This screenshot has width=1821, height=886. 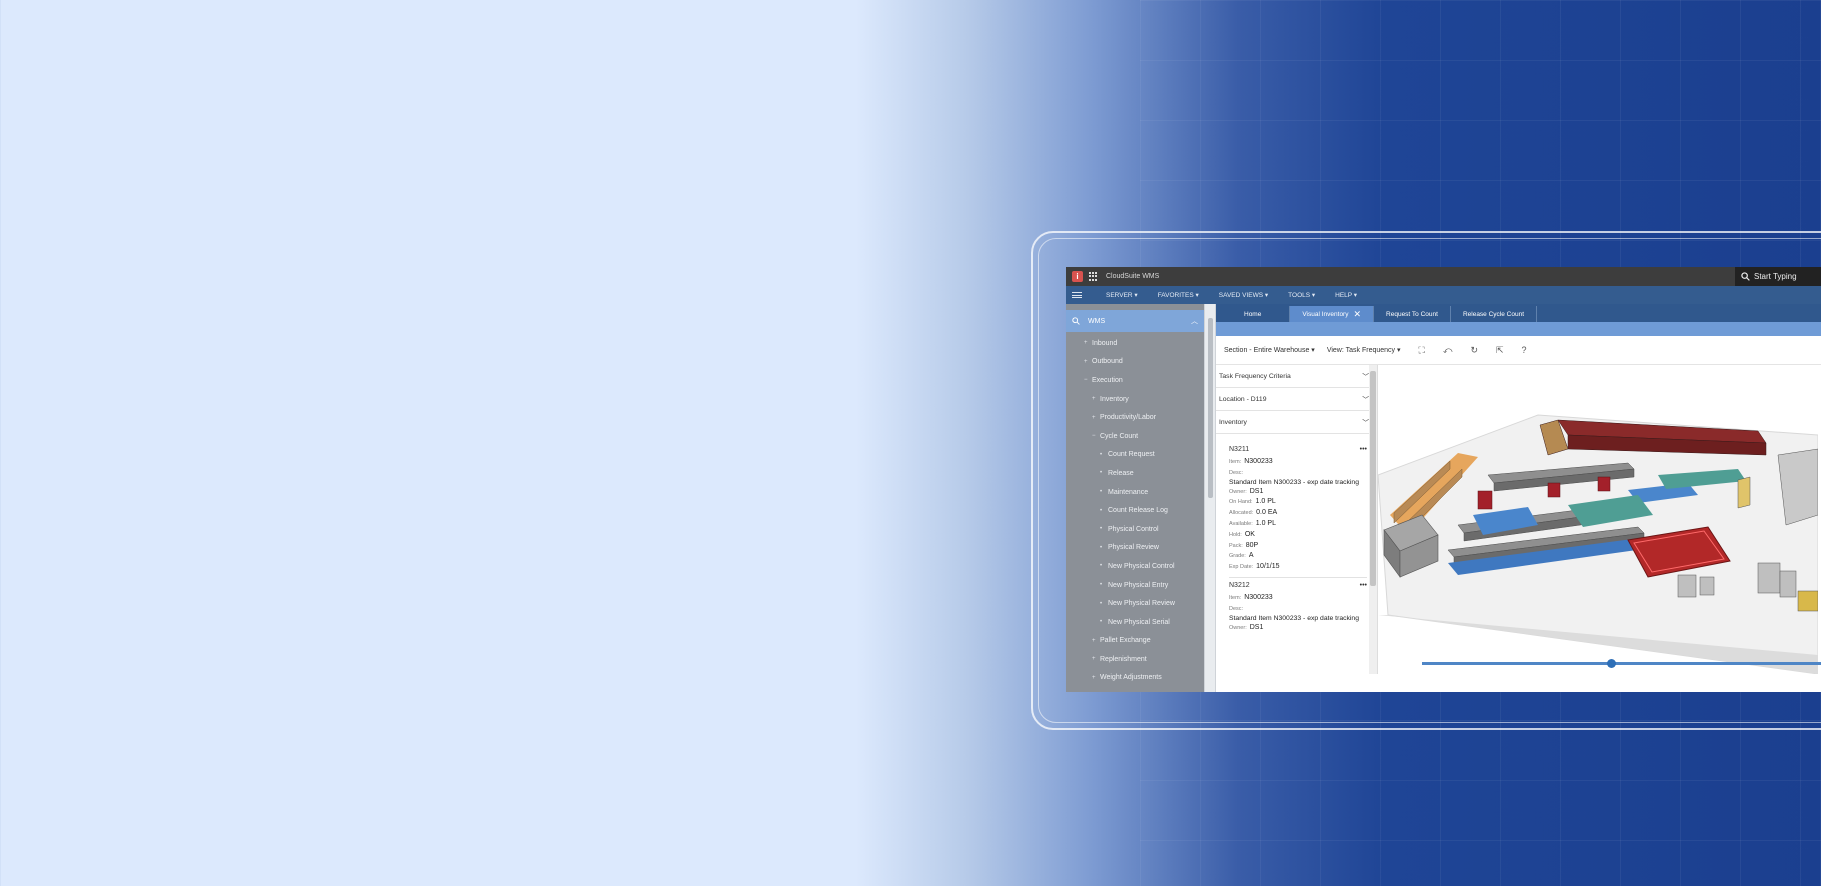 What do you see at coordinates (1135, 436) in the screenshot?
I see `sidebar-item-cycle-count: − Cycle Count` at bounding box center [1135, 436].